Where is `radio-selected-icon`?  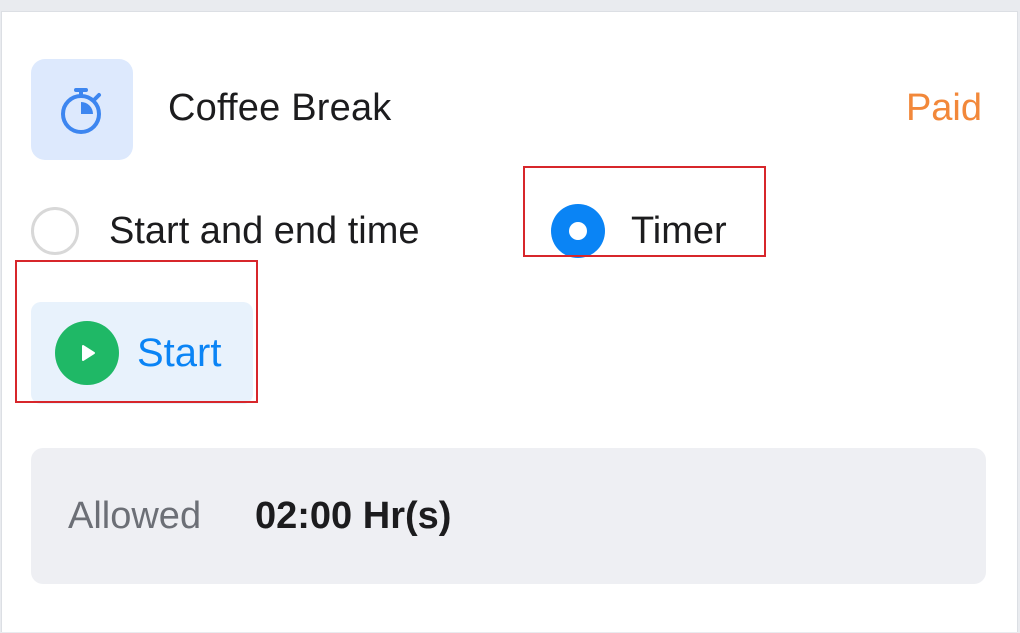 radio-selected-icon is located at coordinates (578, 231).